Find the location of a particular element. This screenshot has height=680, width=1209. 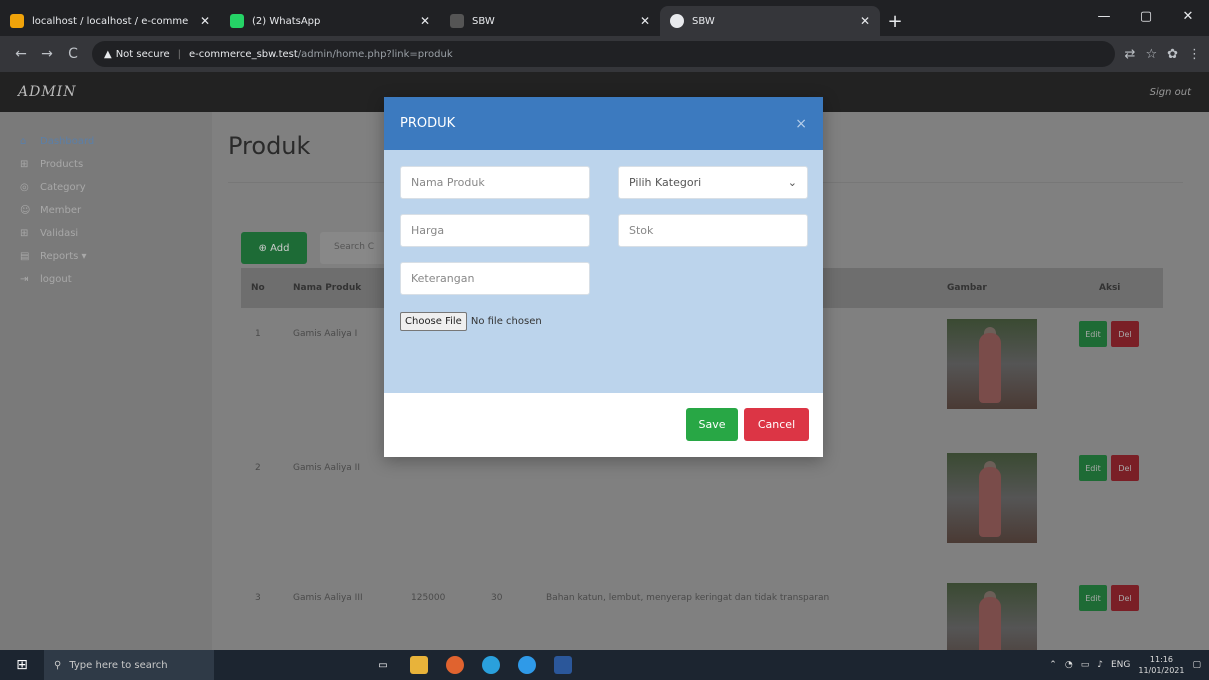

loading-icon is located at coordinates (457, 21).